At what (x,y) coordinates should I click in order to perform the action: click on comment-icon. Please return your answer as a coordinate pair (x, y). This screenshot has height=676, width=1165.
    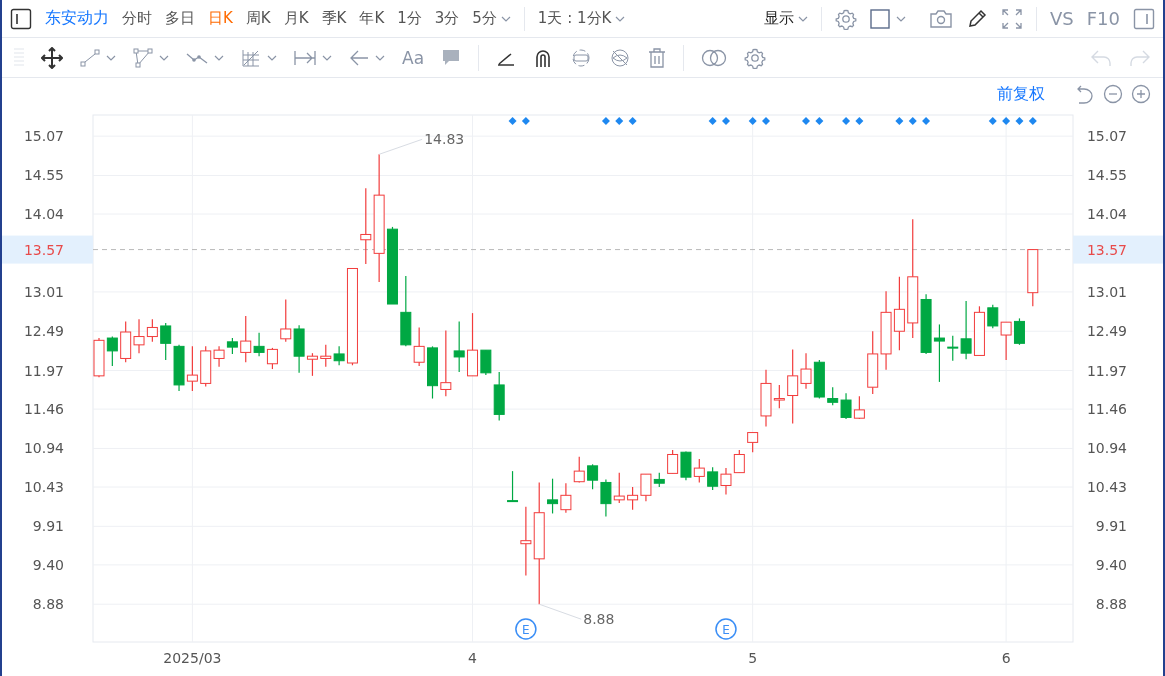
    Looking at the image, I should click on (451, 57).